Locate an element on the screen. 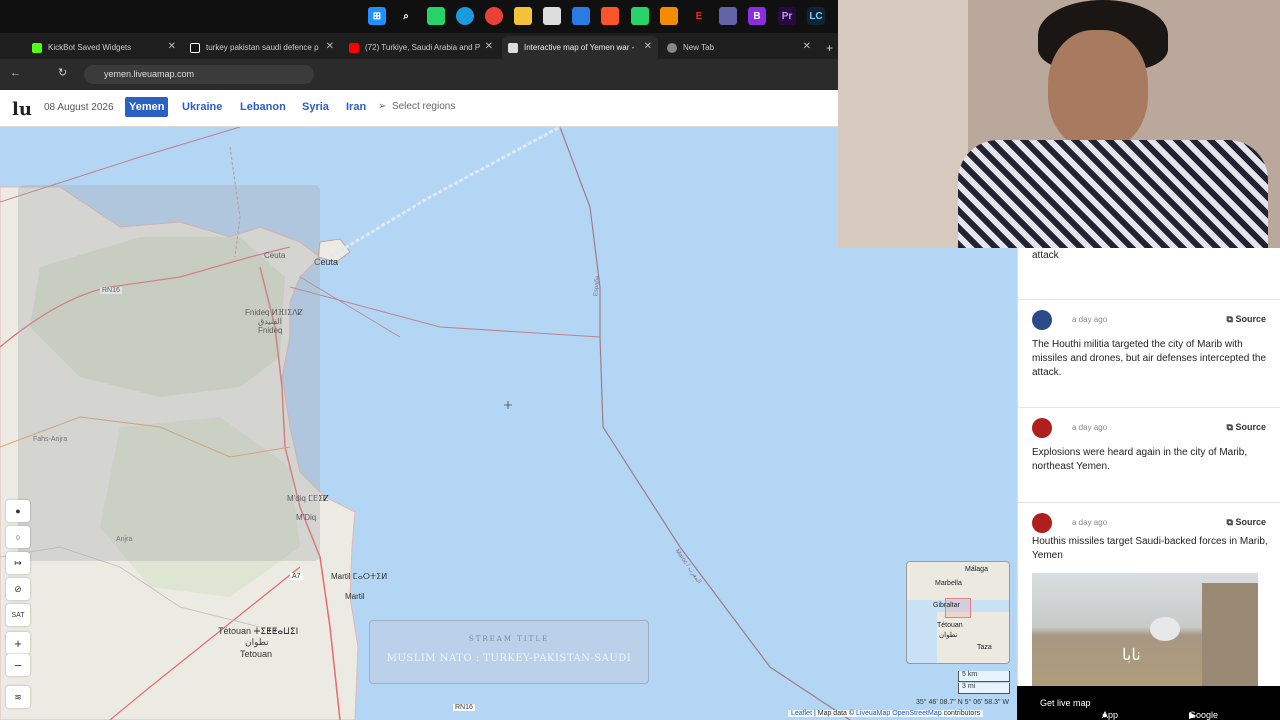  teams-icon is located at coordinates (728, 16).